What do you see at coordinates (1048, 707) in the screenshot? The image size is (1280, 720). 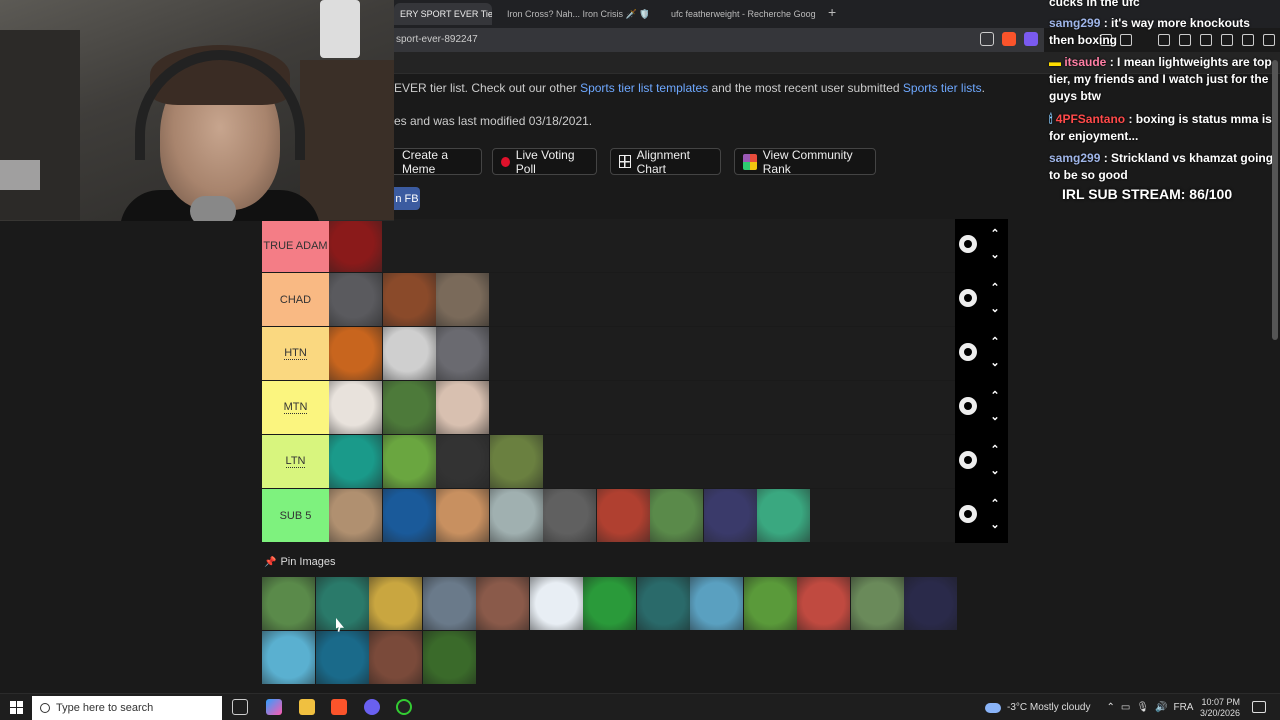 I see `weather-text: -3°C Mostly cloudy` at bounding box center [1048, 707].